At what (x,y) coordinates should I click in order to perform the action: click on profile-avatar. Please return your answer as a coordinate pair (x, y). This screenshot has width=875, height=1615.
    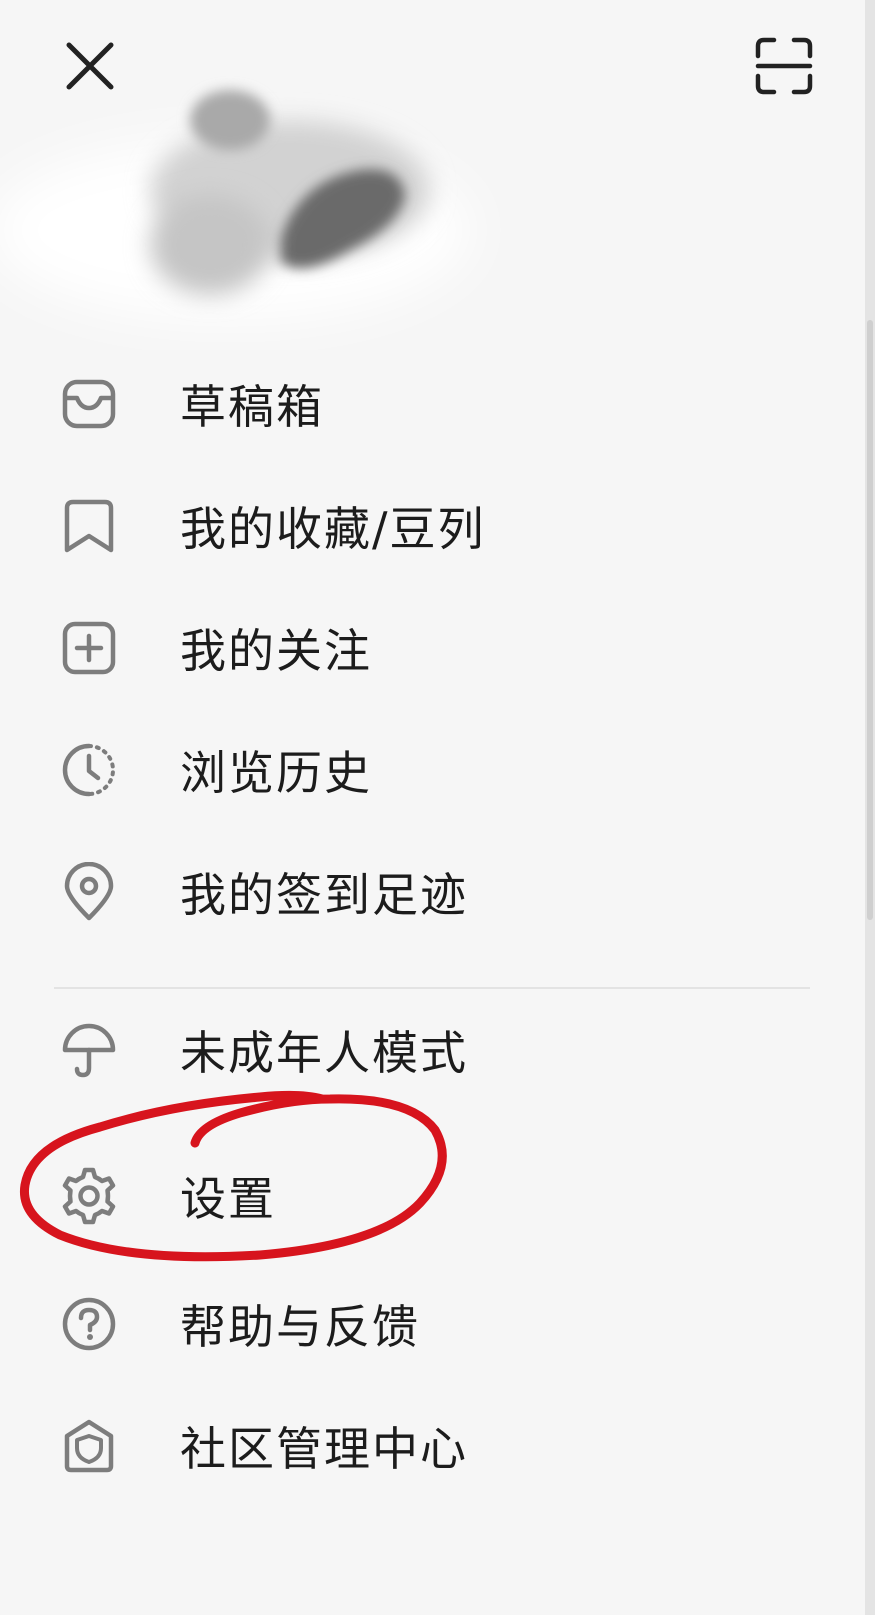
    Looking at the image, I should click on (280, 205).